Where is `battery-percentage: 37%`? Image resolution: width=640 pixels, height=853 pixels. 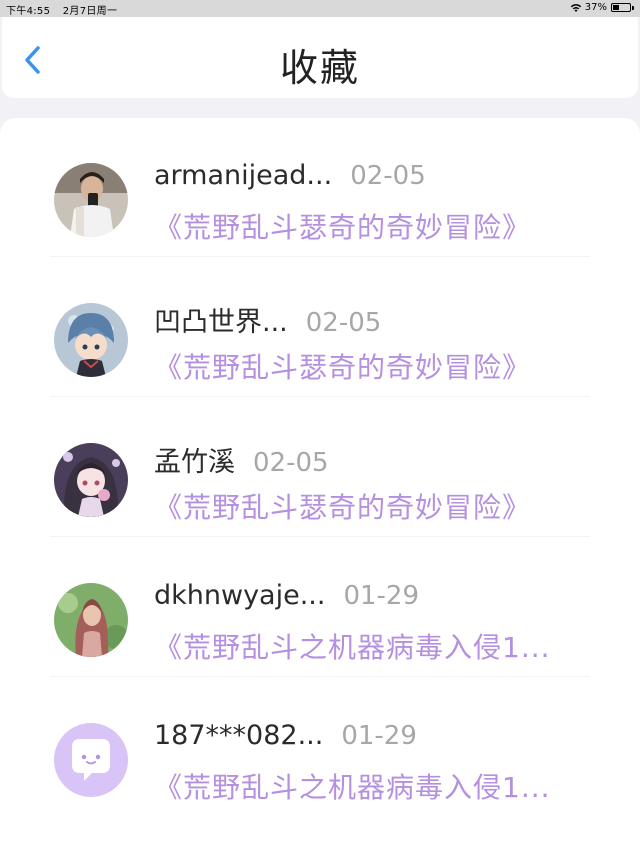 battery-percentage: 37% is located at coordinates (595, 7).